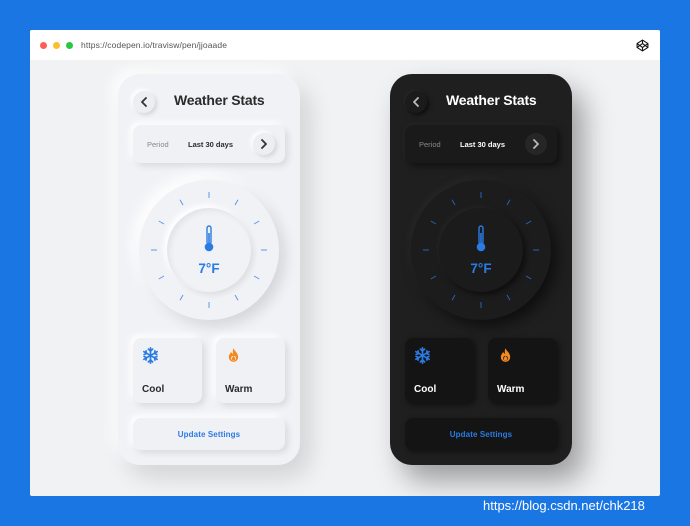 The width and height of the screenshot is (690, 526). I want to click on browser-chrome: https://codepen.io/travisw/pen/jjoaade, so click(345, 45).